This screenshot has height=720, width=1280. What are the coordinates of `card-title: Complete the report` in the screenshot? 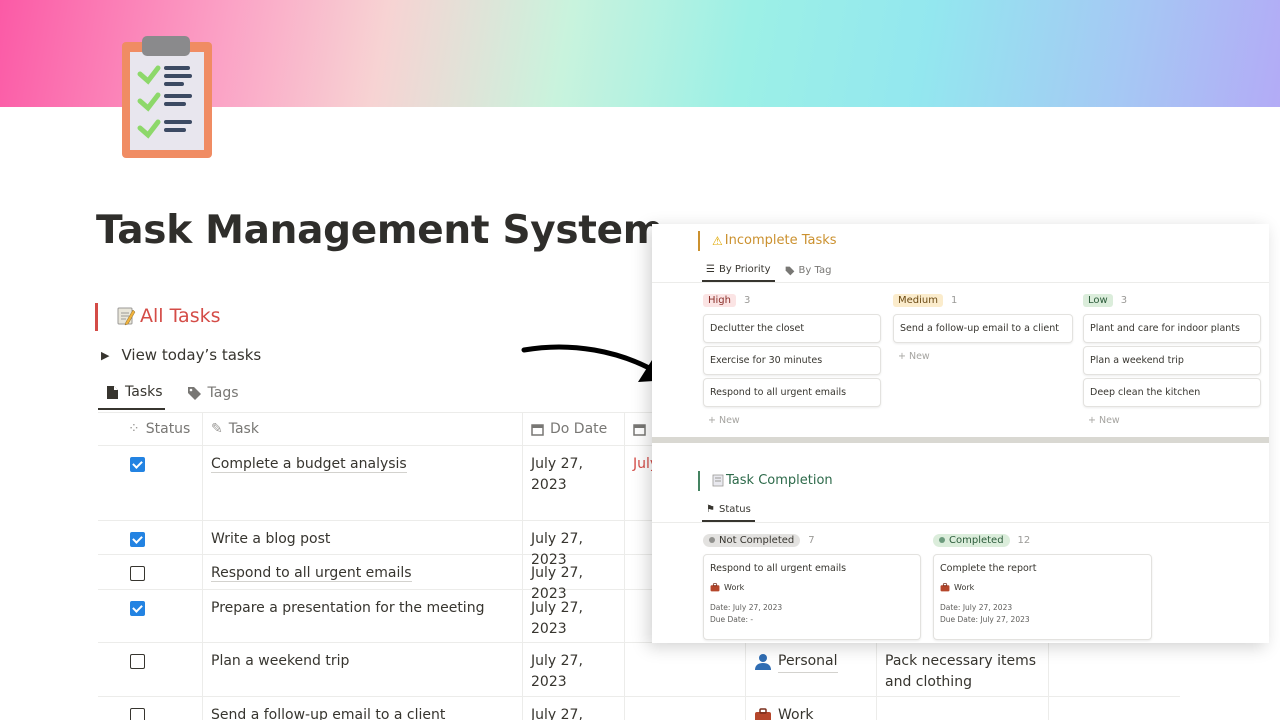 It's located at (988, 568).